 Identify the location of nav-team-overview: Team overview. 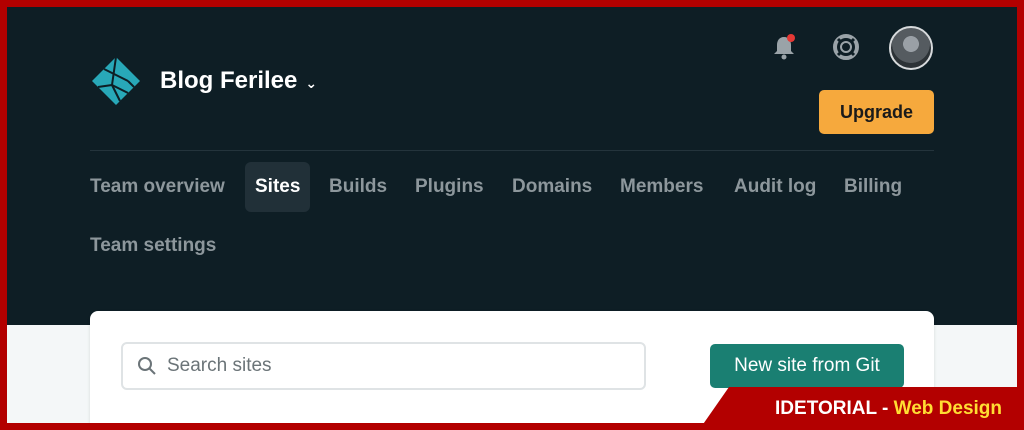
(157, 187).